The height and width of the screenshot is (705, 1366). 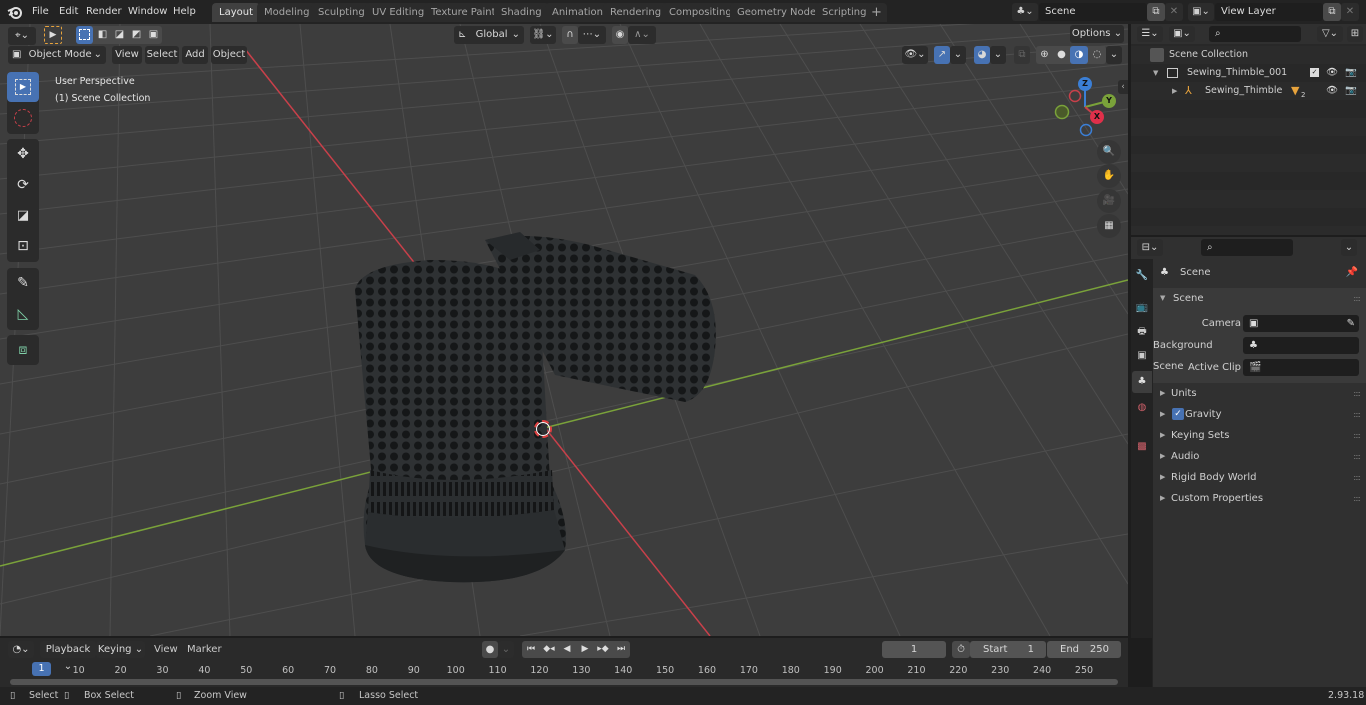 I want to click on start-frame-field: Start 1, so click(x=1008, y=649).